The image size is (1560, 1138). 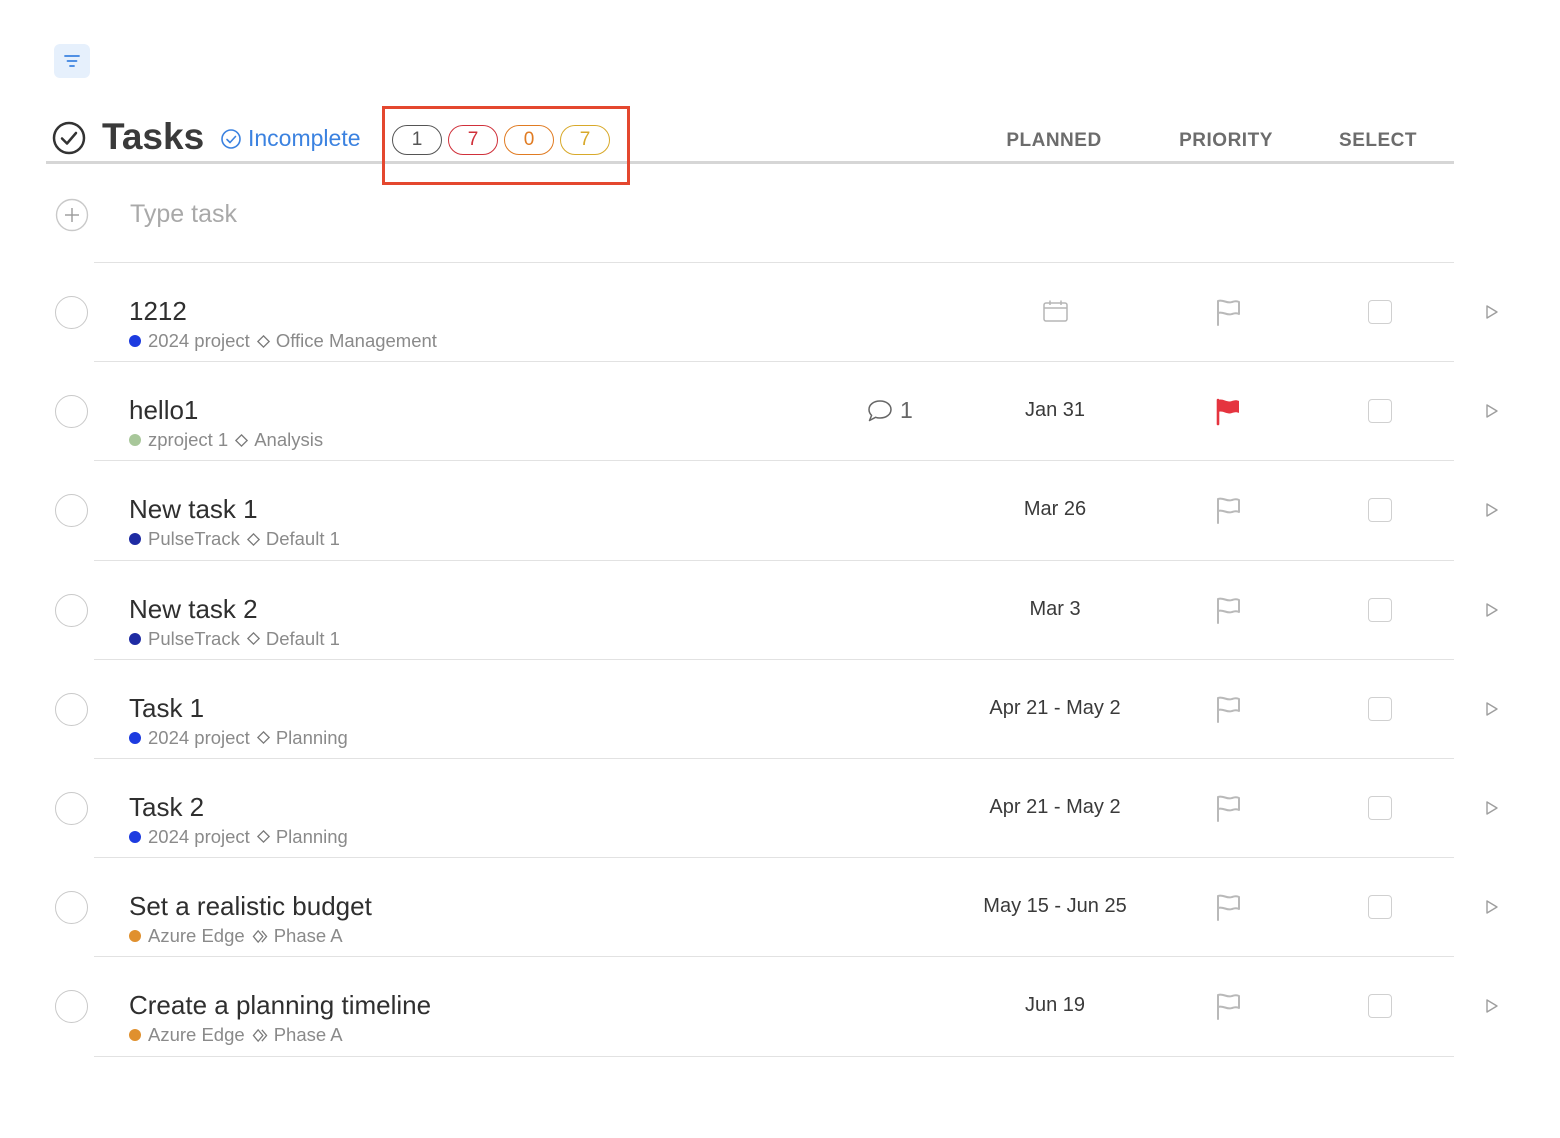 What do you see at coordinates (289, 440) in the screenshot?
I see `task-section: Analysis` at bounding box center [289, 440].